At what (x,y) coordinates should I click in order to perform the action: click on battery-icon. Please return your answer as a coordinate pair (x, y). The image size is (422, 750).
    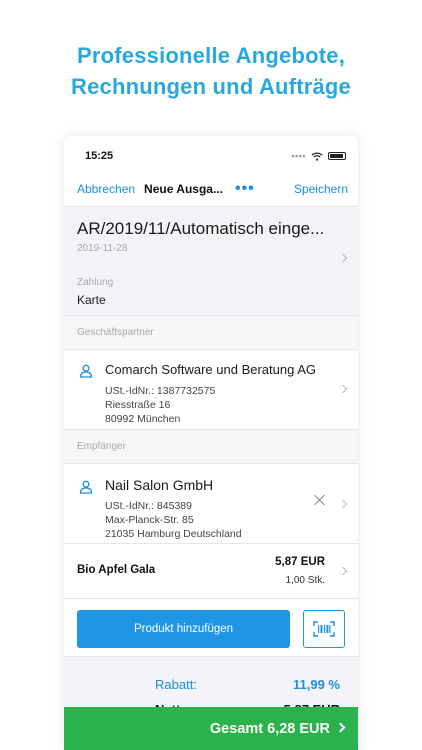
    Looking at the image, I should click on (337, 156).